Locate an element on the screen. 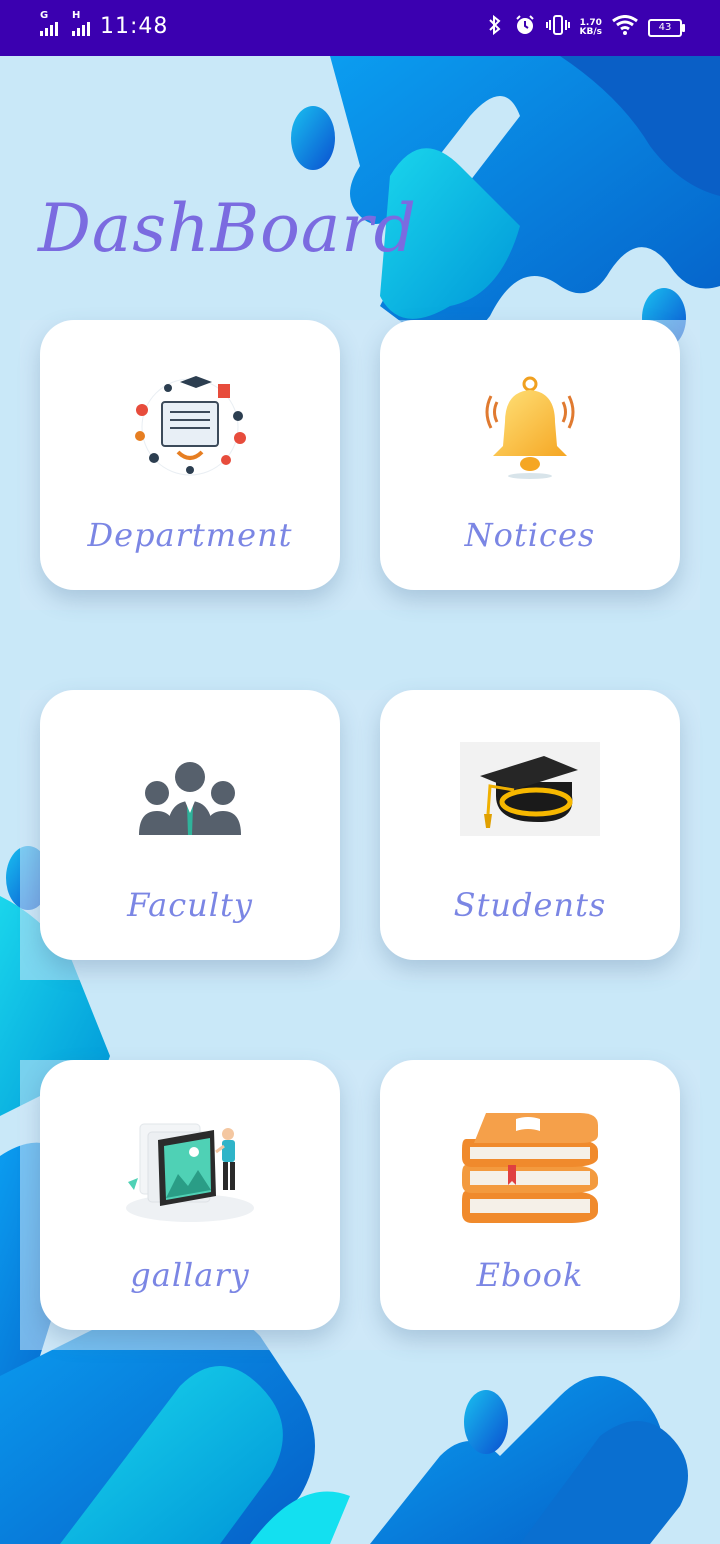 The width and height of the screenshot is (720, 1544). network-speed-unit: KB/s is located at coordinates (590, 31).